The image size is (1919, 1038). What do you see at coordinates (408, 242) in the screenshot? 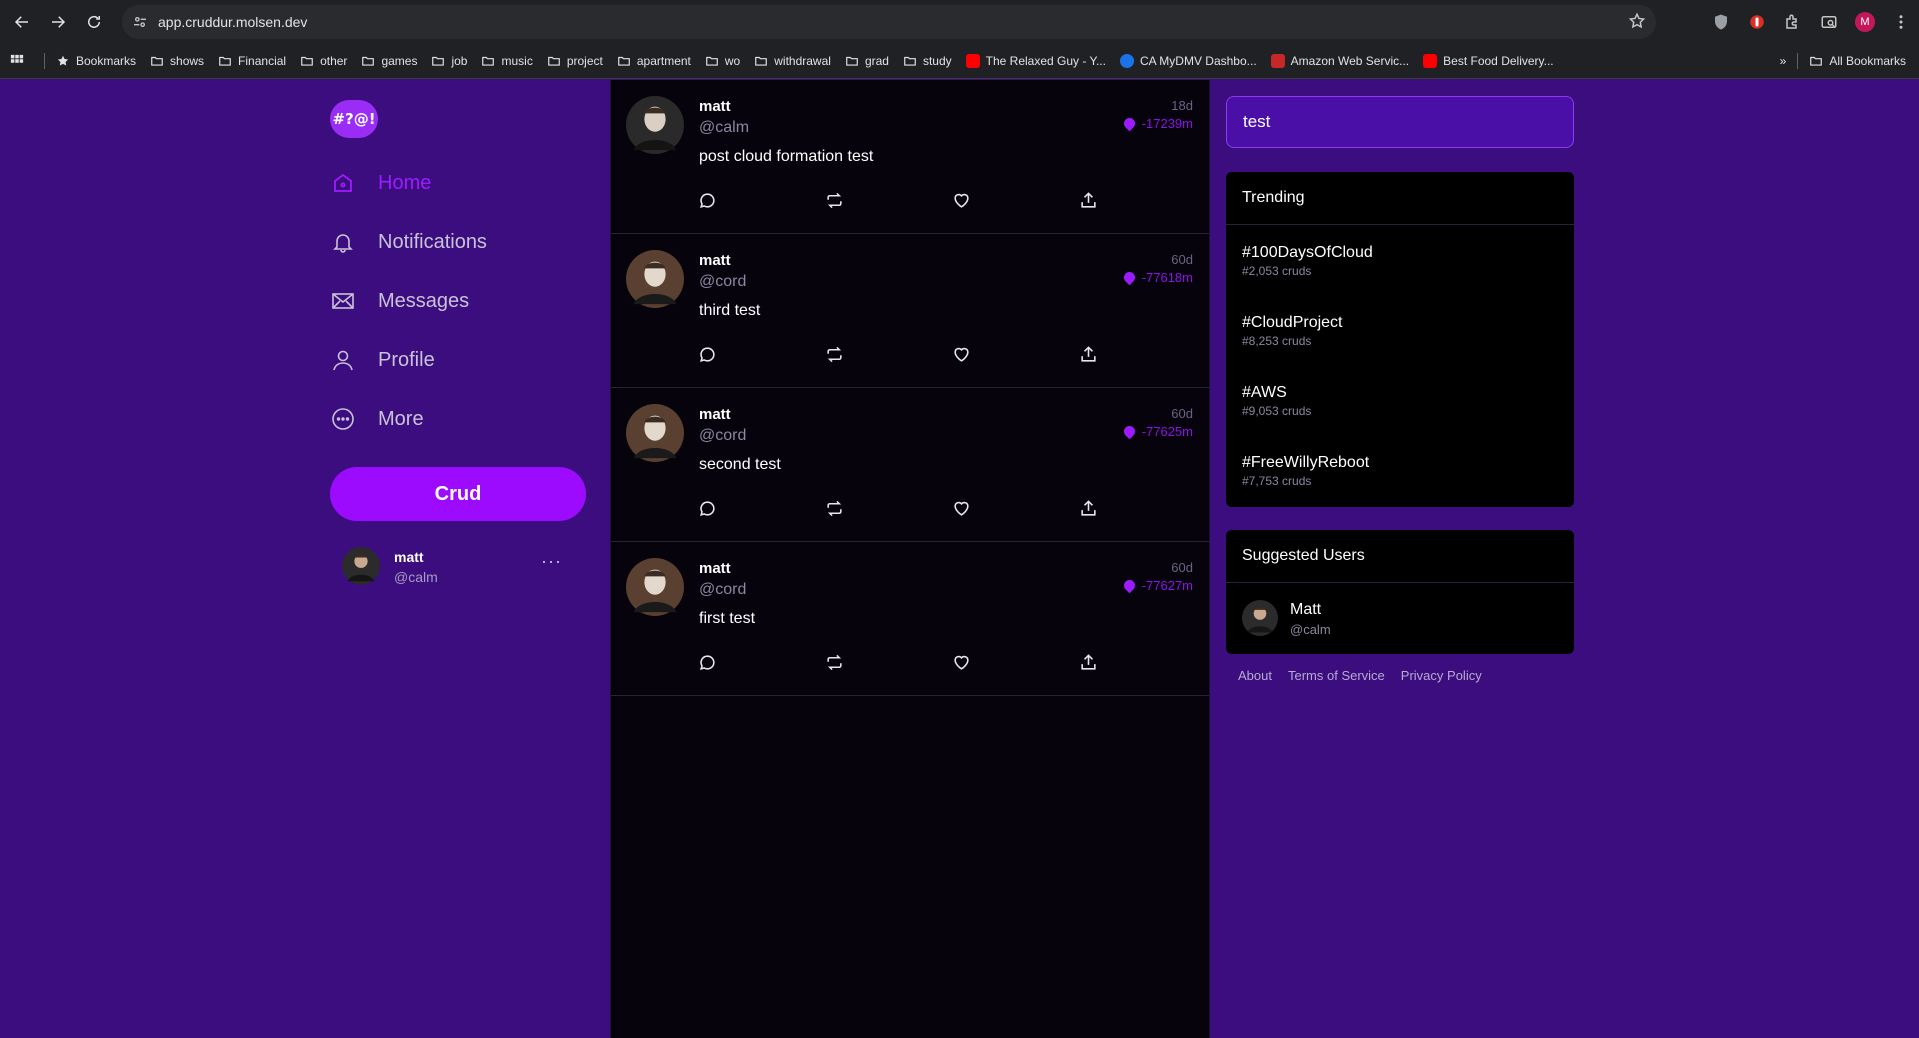
I see `nav-notifications: Notifications` at bounding box center [408, 242].